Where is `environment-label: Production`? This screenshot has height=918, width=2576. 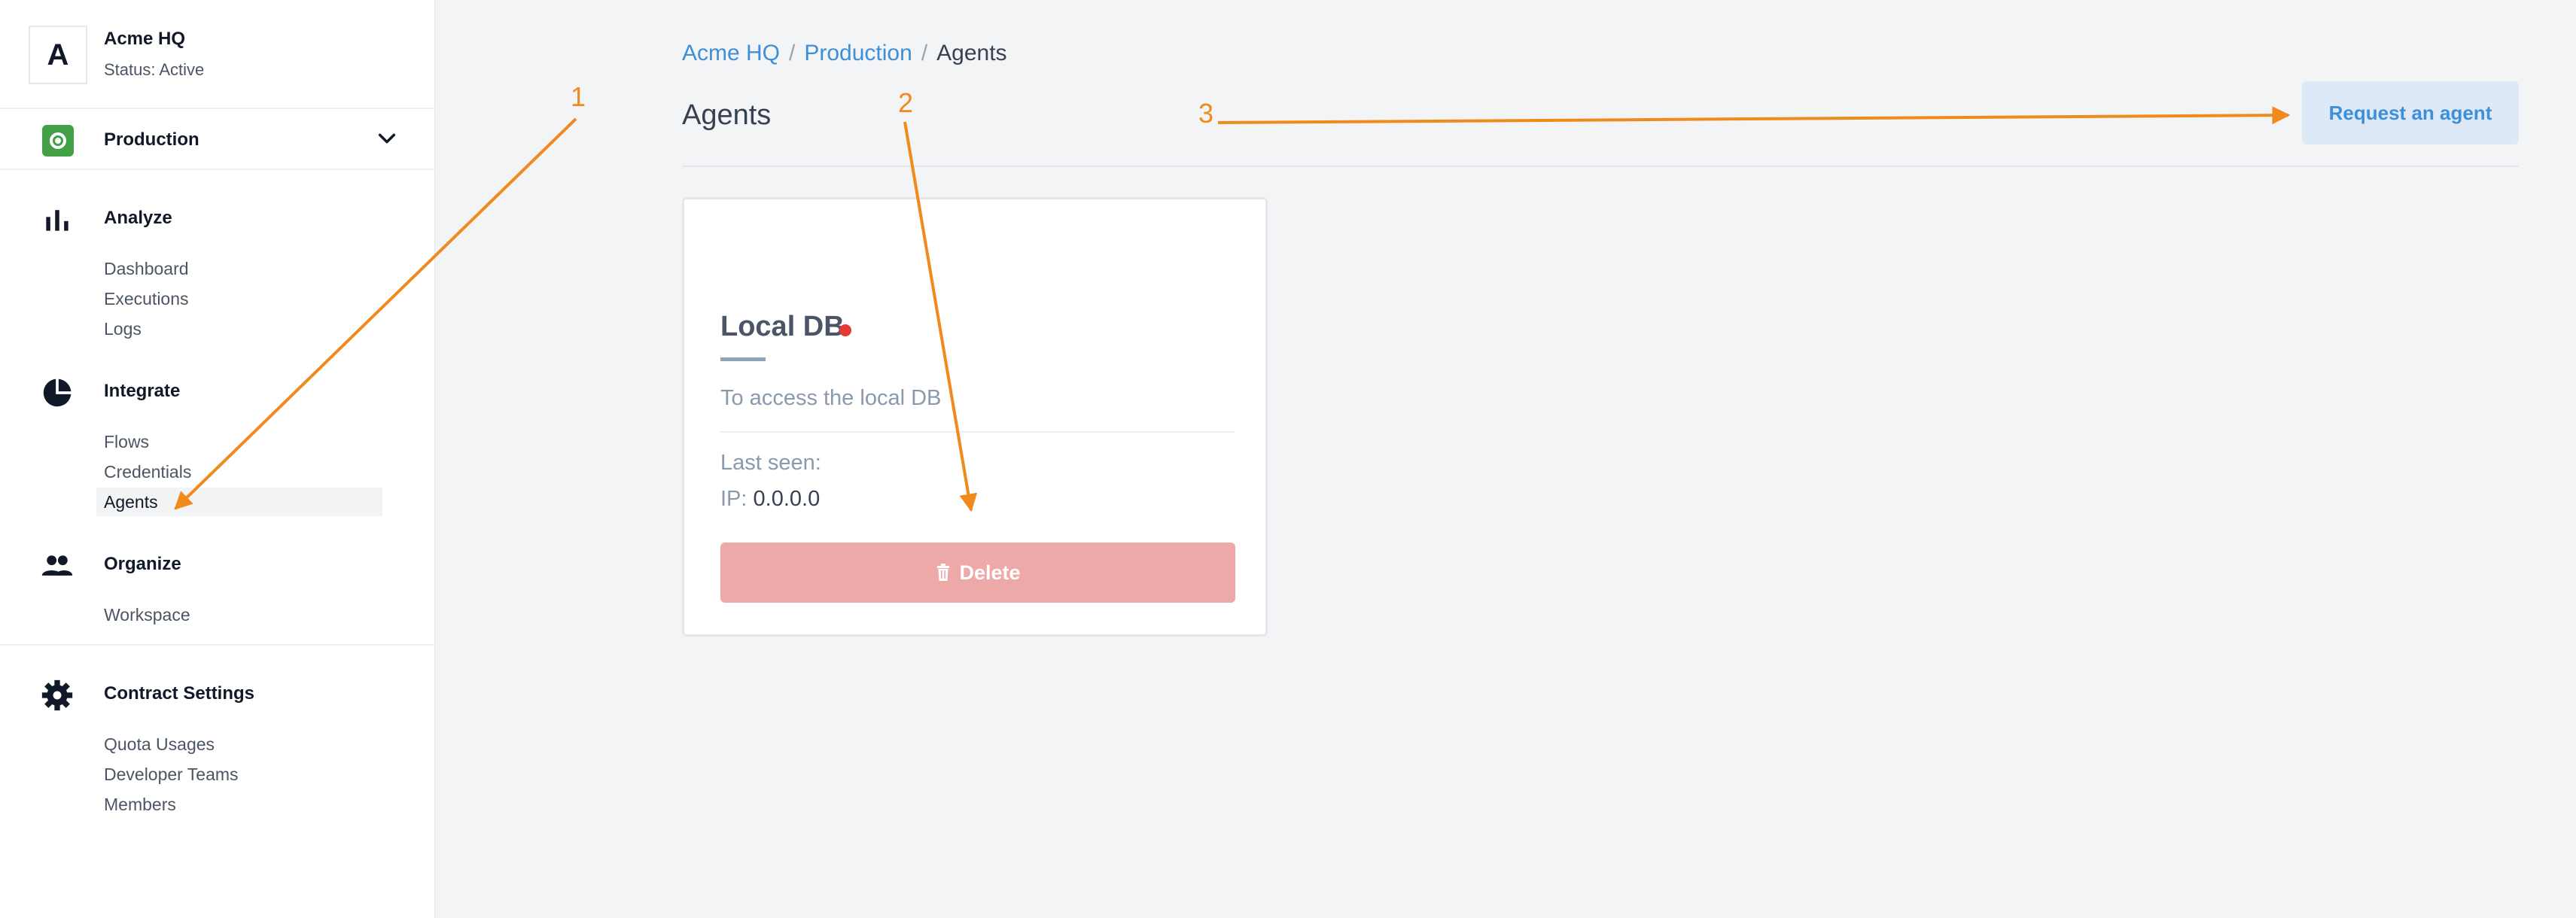 environment-label: Production is located at coordinates (151, 139).